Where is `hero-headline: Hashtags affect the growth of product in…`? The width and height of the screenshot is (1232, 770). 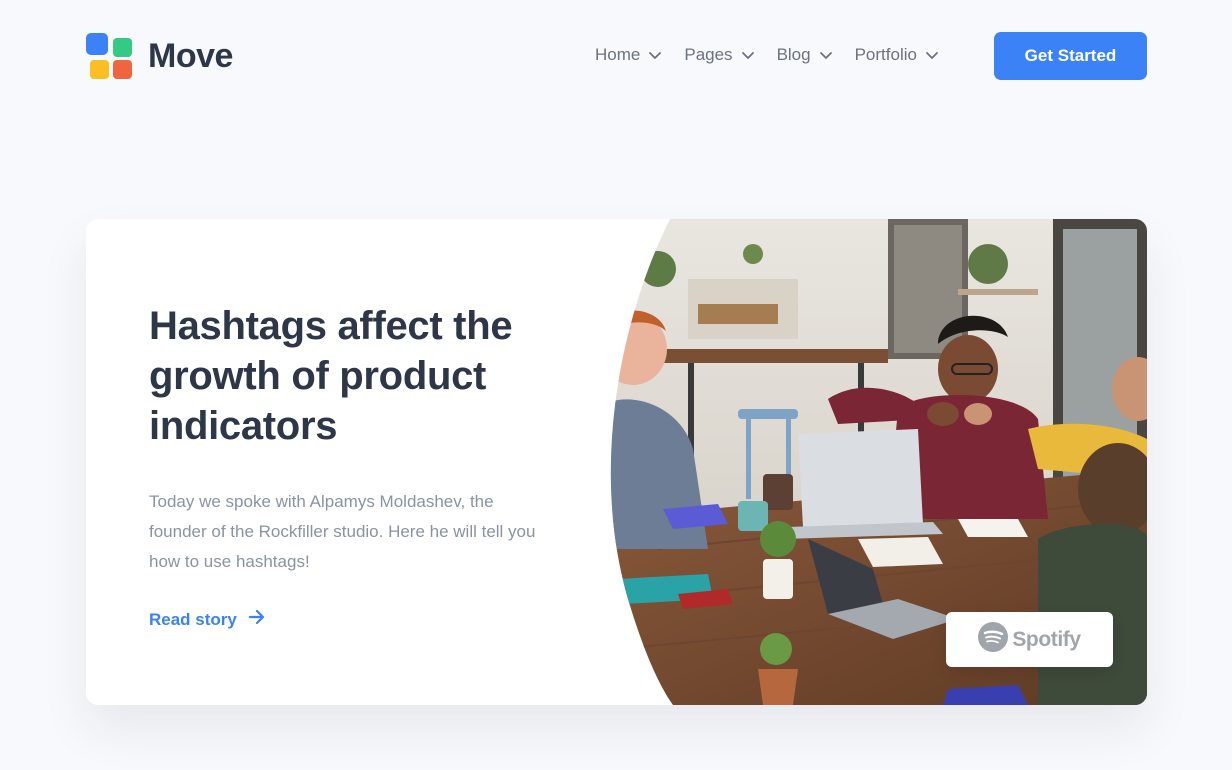
hero-headline: Hashtags affect the growth of product in… is located at coordinates (331, 376).